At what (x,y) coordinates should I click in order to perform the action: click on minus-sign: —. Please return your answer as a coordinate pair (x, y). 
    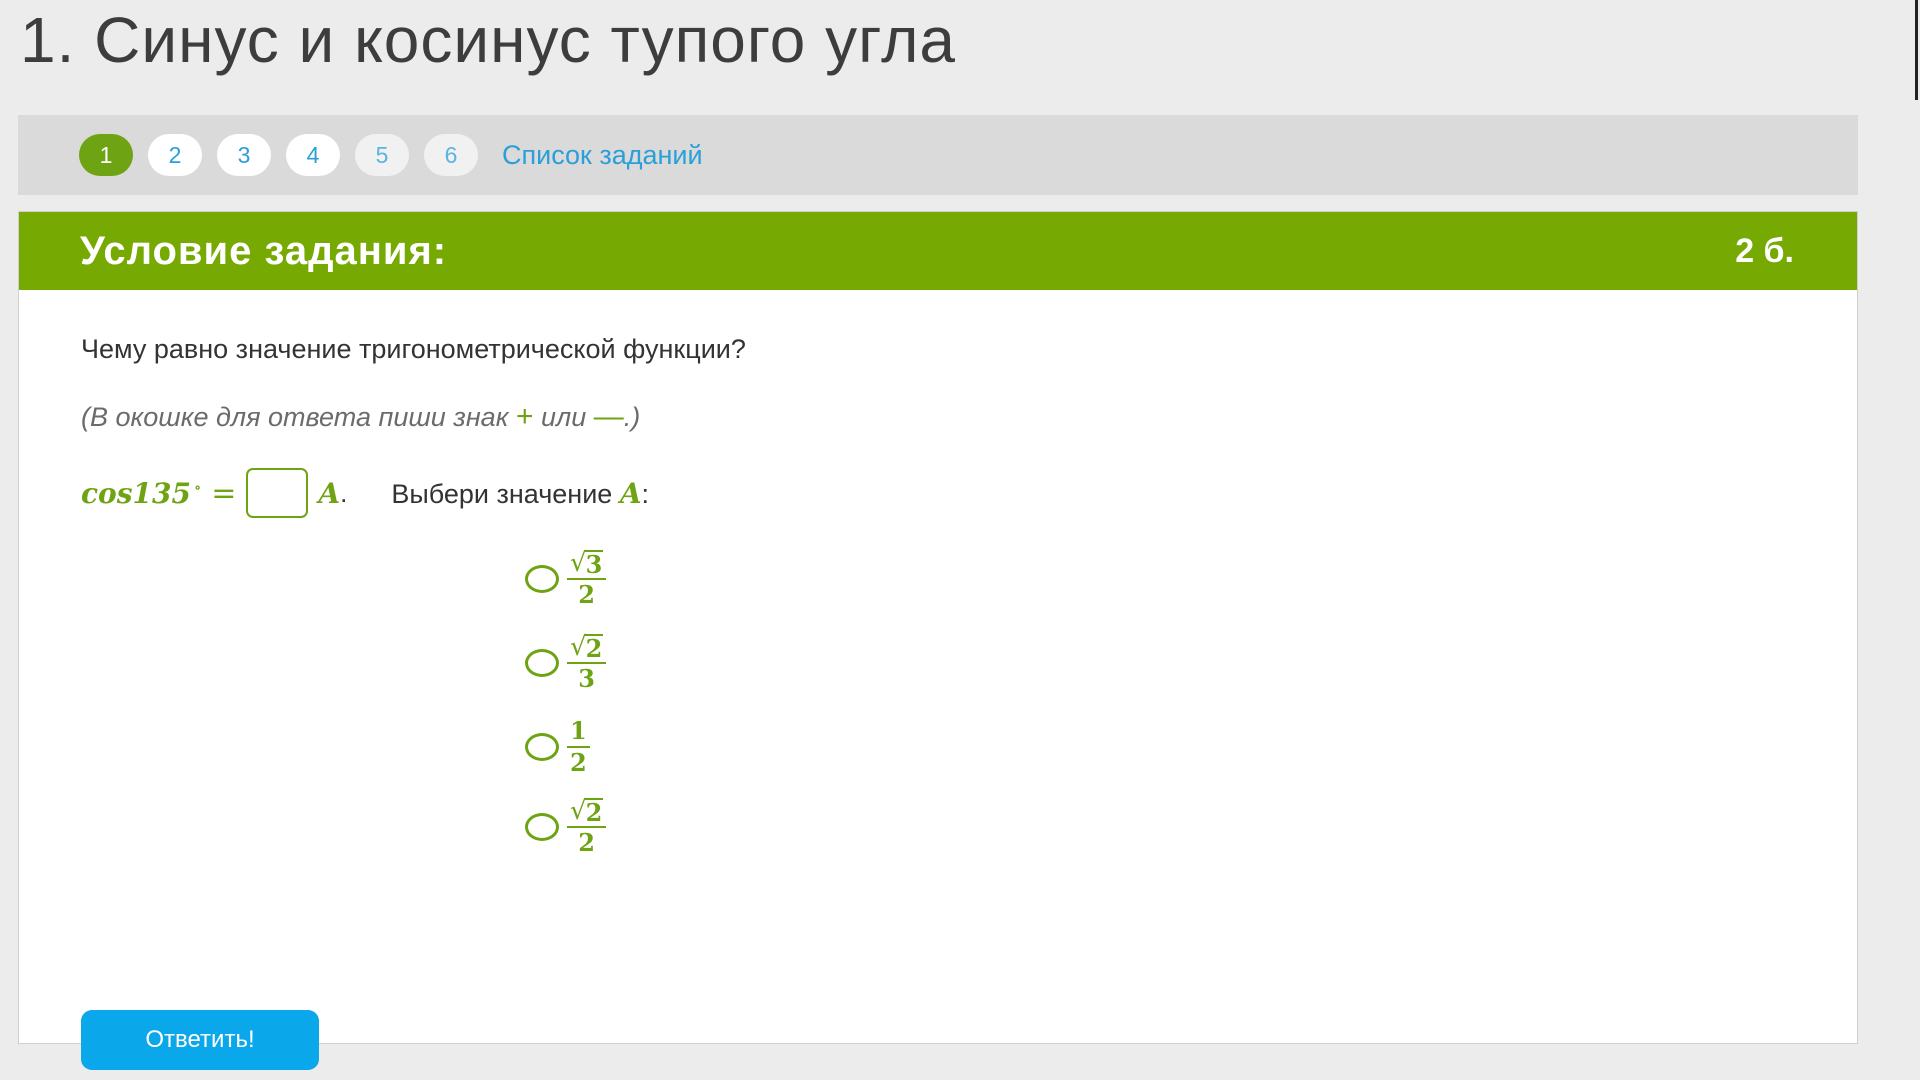
    Looking at the image, I should click on (608, 416).